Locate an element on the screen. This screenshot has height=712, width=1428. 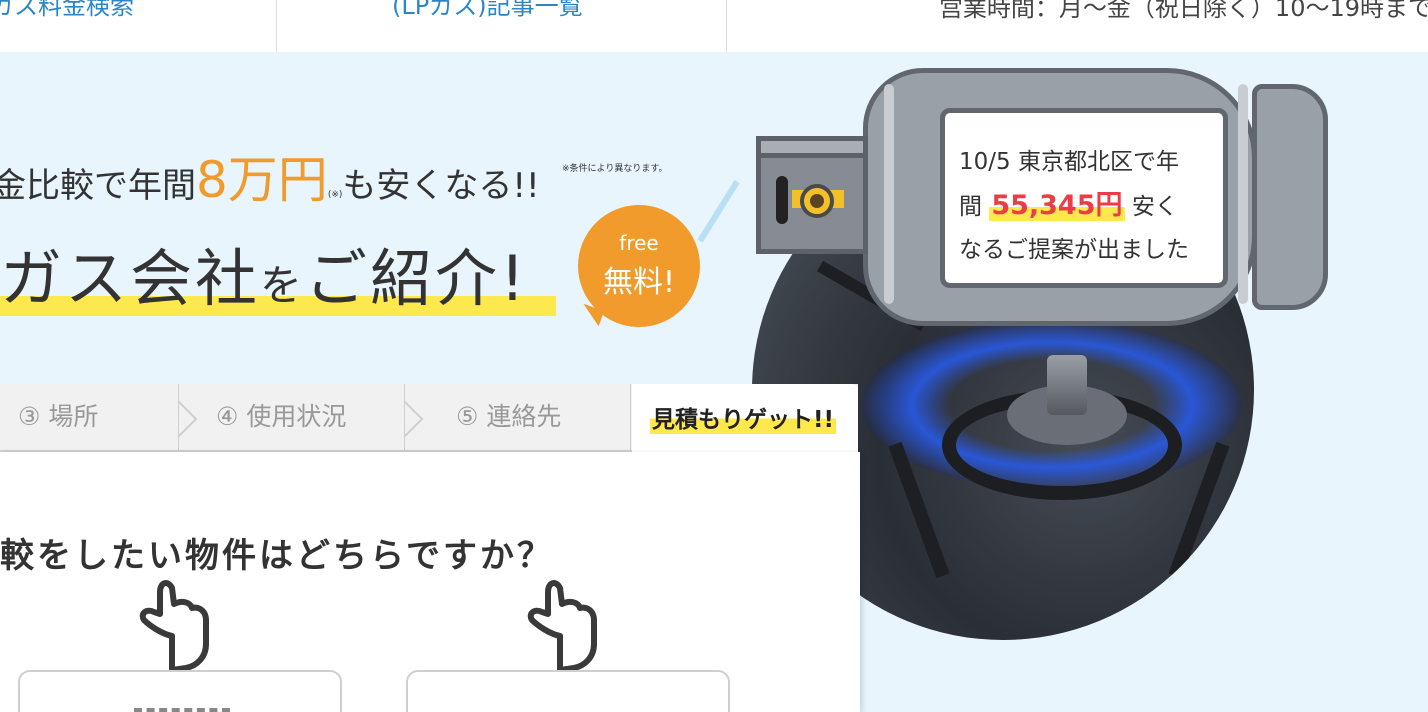
step-usage: ④ 使用状況 is located at coordinates (281, 416).